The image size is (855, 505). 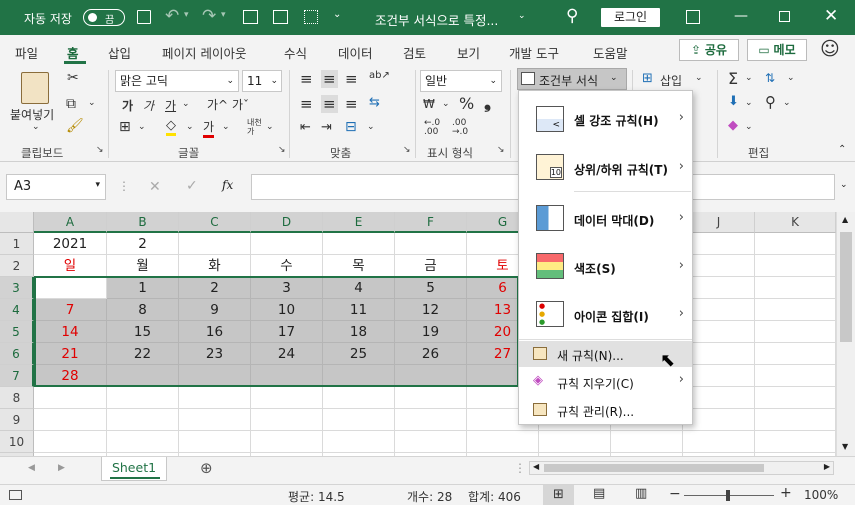 What do you see at coordinates (15, 495) in the screenshot?
I see `macro-record-icon` at bounding box center [15, 495].